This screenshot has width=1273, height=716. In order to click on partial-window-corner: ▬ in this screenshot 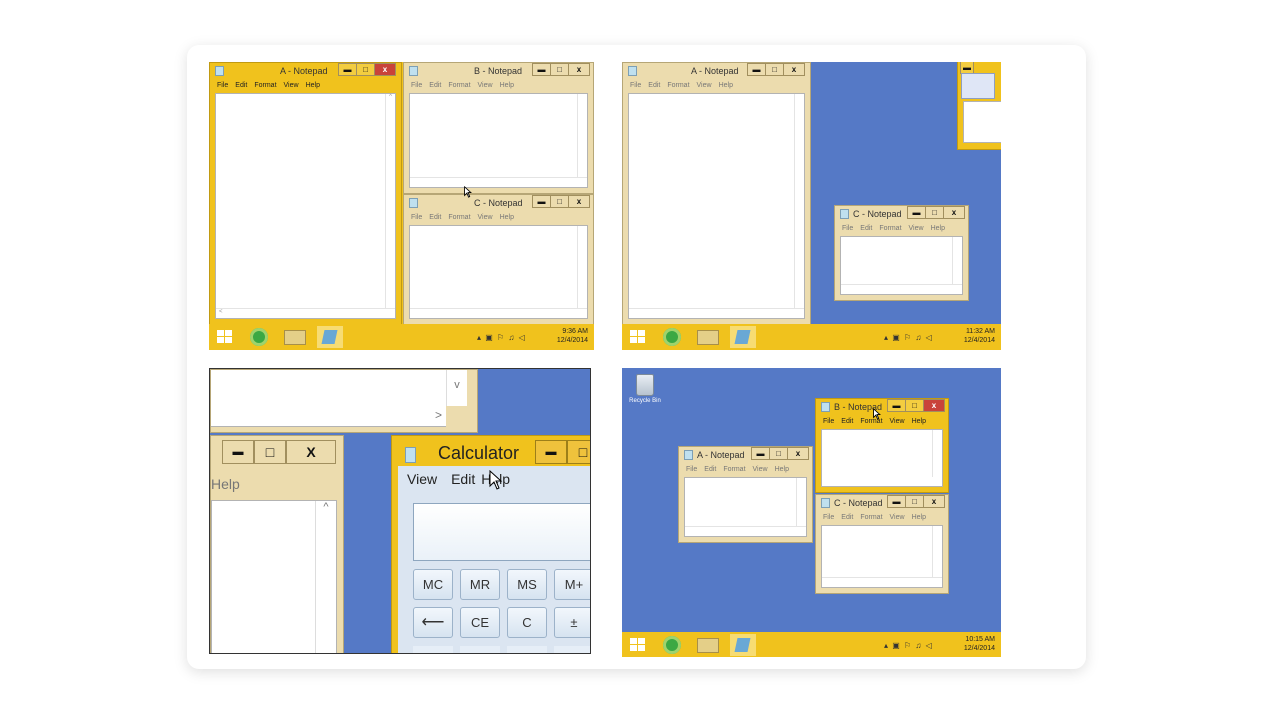, I will do `click(979, 106)`.